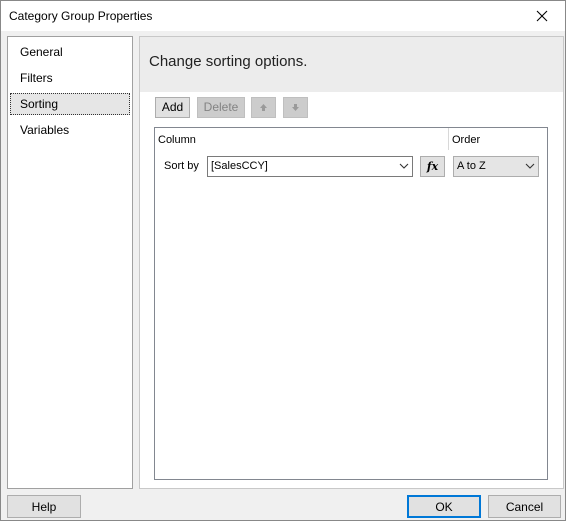 The image size is (566, 521). Describe the element at coordinates (310, 166) in the screenshot. I see `sort-column-select: [SalesCCY]` at that location.